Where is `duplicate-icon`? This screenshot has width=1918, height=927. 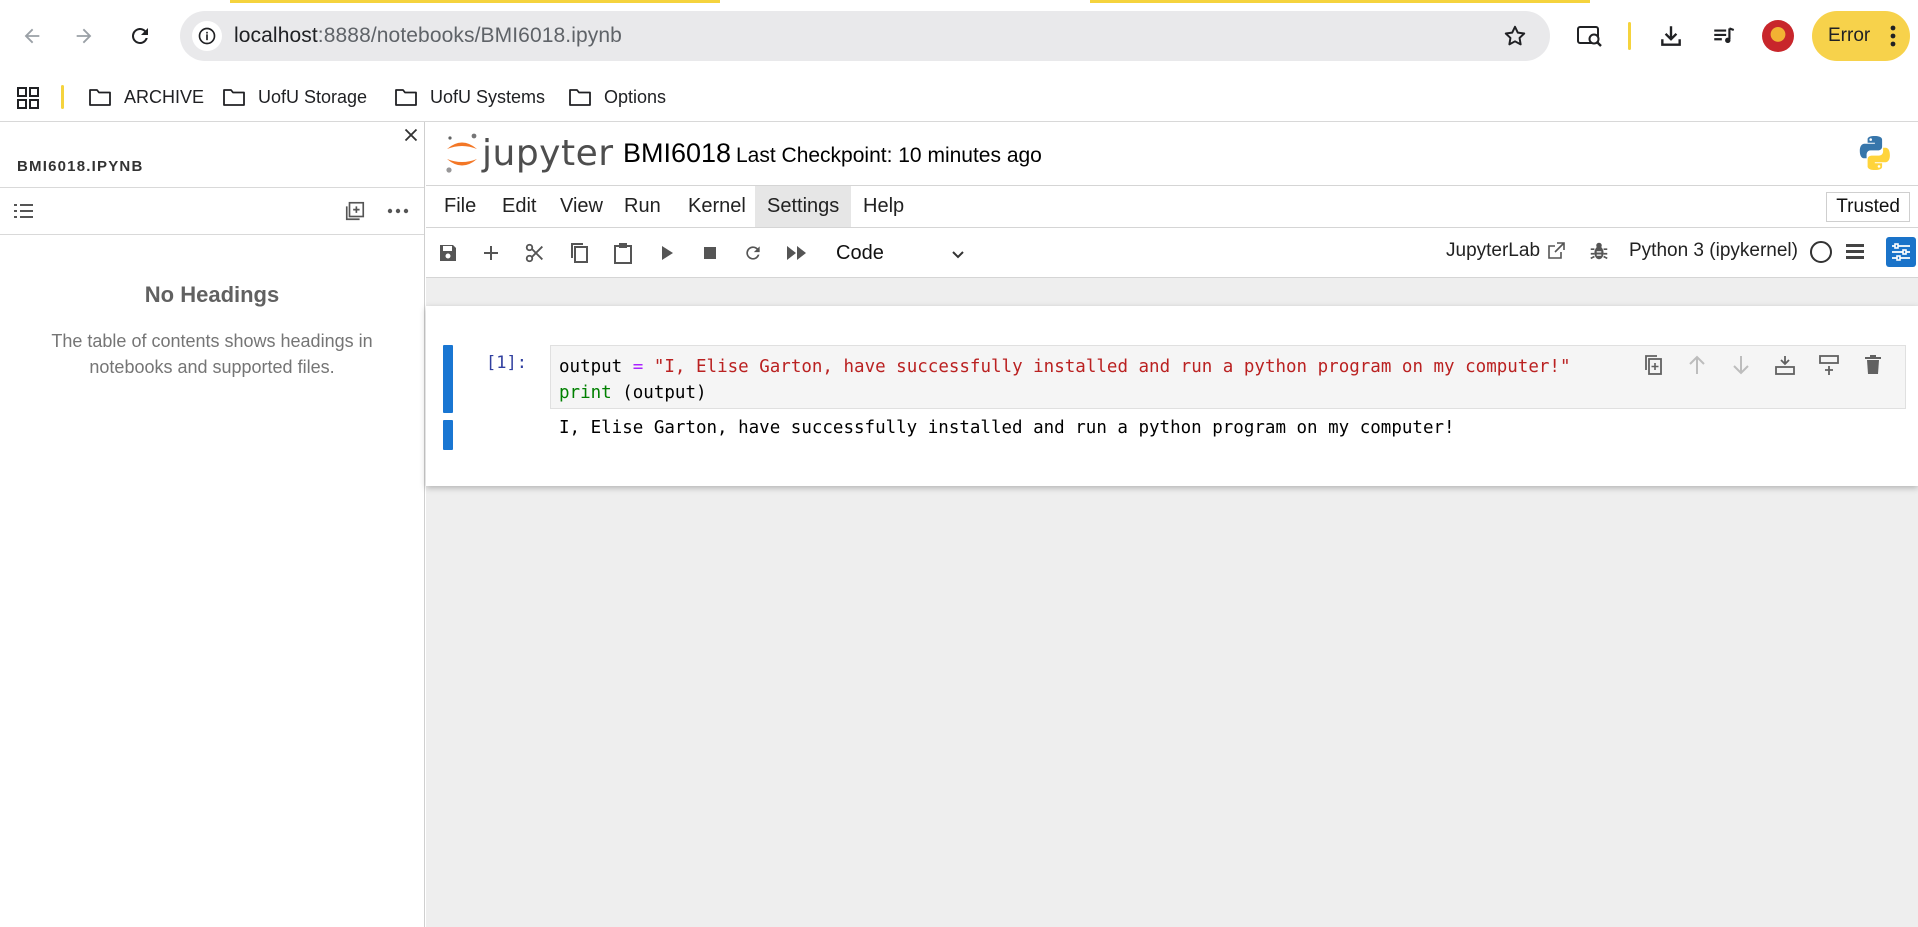 duplicate-icon is located at coordinates (1653, 365).